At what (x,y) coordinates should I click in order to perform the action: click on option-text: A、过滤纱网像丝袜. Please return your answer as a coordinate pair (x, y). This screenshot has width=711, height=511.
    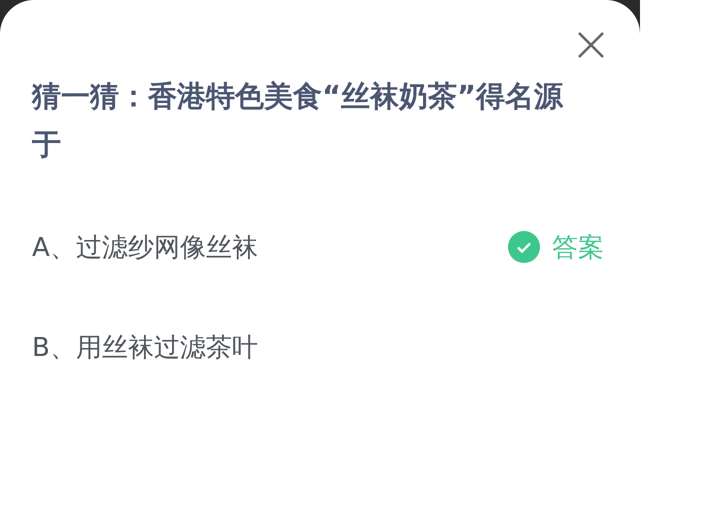
    Looking at the image, I should click on (145, 247).